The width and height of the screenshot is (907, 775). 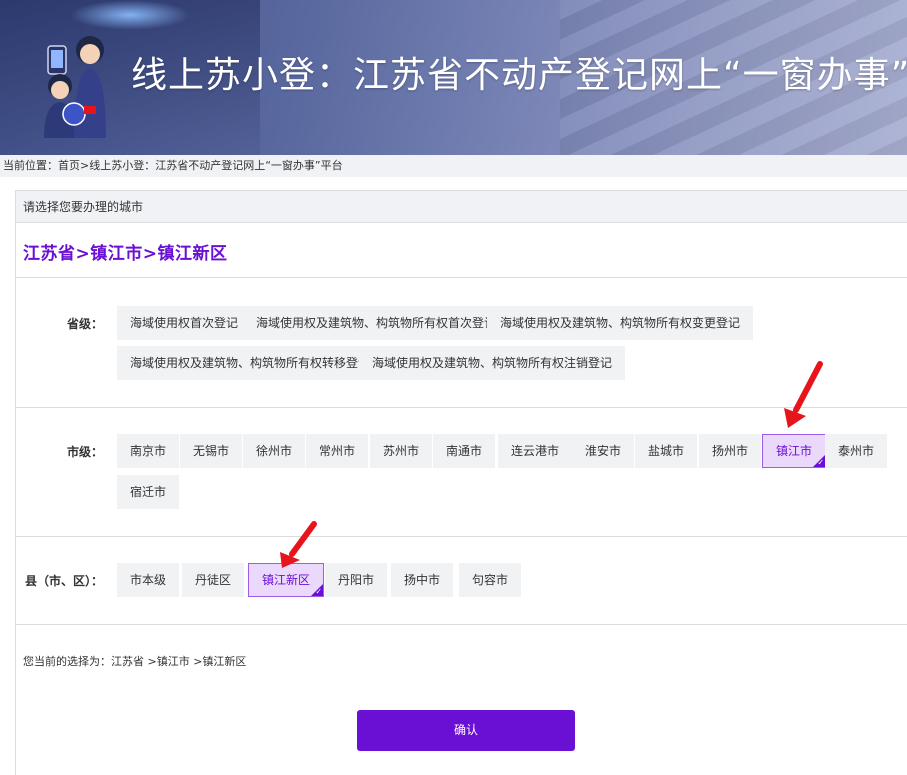 I want to click on county-option: 市本级, so click(x=148, y=580).